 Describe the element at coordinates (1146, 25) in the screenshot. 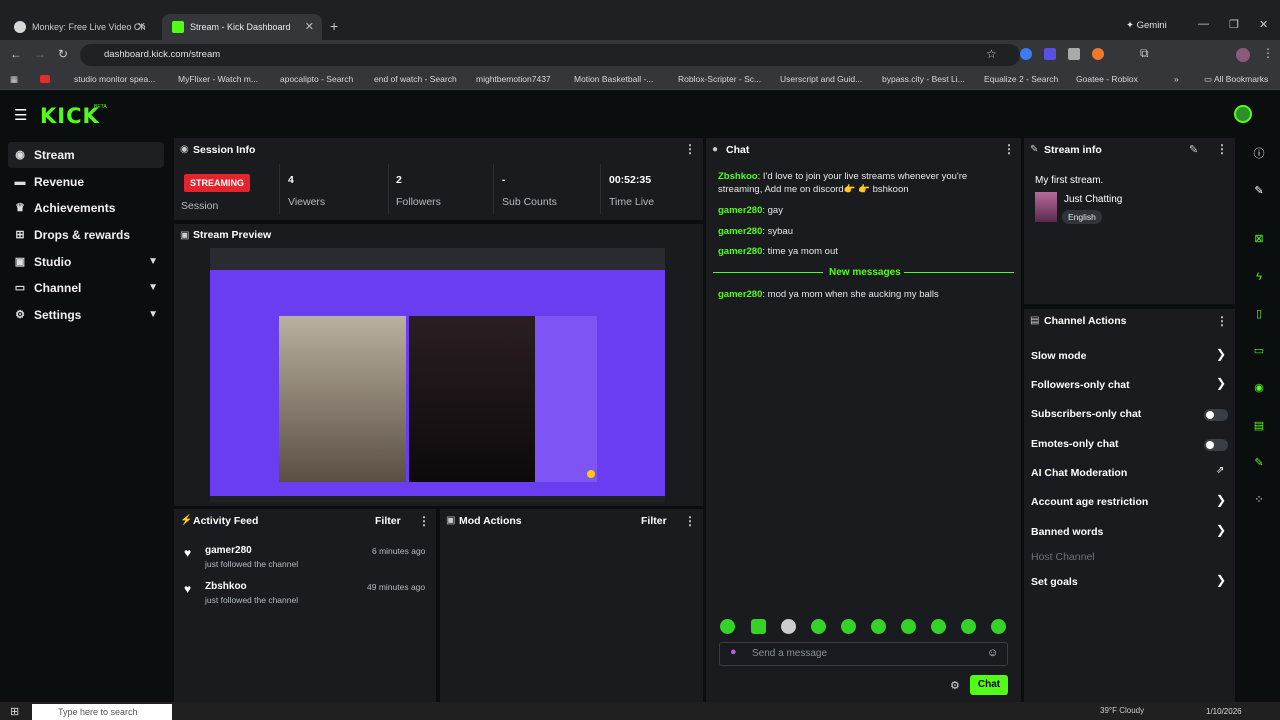

I see `gemini-button: ✦ Gemini` at that location.